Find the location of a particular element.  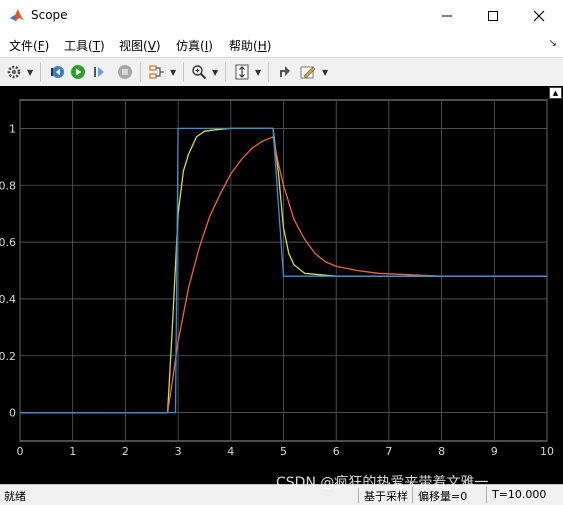

settings-icon is located at coordinates (14, 72).